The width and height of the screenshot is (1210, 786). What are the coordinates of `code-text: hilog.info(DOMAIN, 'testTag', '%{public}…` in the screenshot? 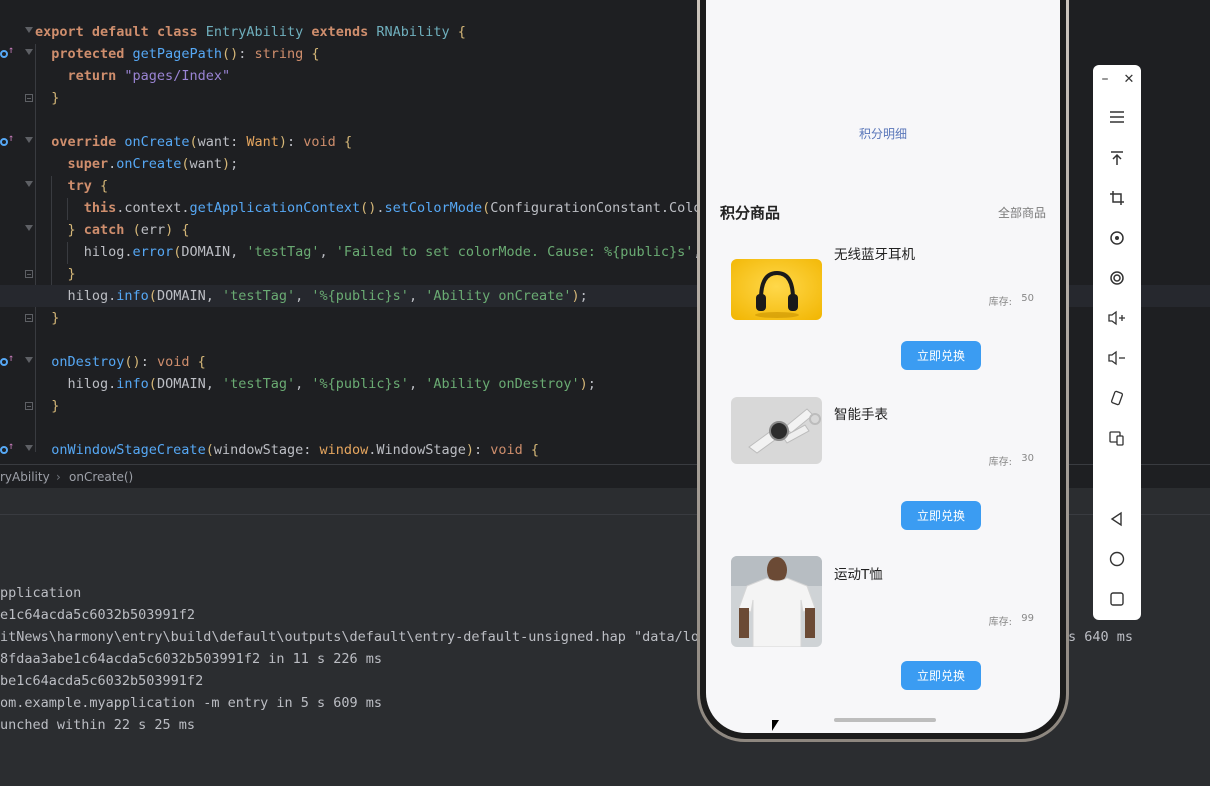 It's located at (311, 296).